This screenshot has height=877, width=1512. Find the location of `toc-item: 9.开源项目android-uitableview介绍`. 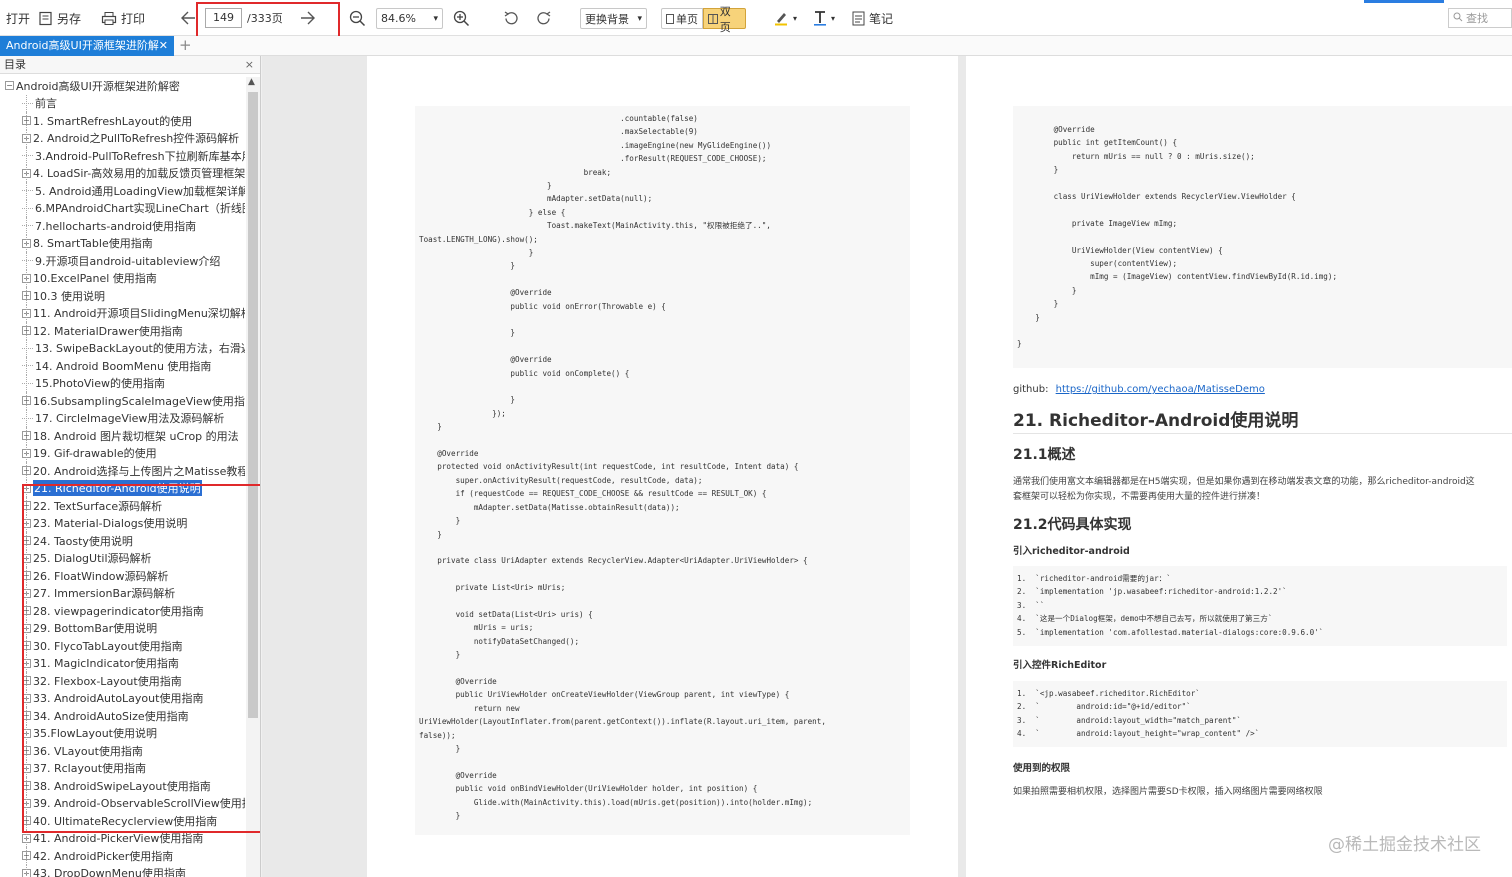

toc-item: 9.开源项目android-uitableview介绍 is located at coordinates (122, 261).